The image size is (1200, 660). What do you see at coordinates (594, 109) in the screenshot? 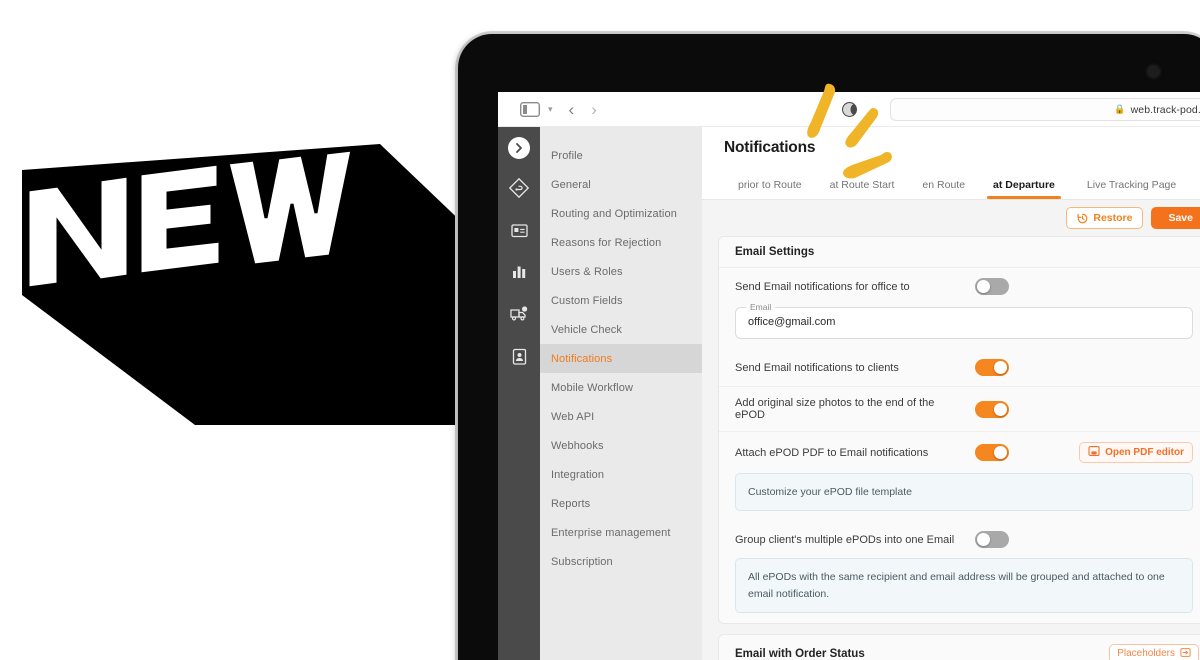
I see `chevron-right-icon: ›` at bounding box center [594, 109].